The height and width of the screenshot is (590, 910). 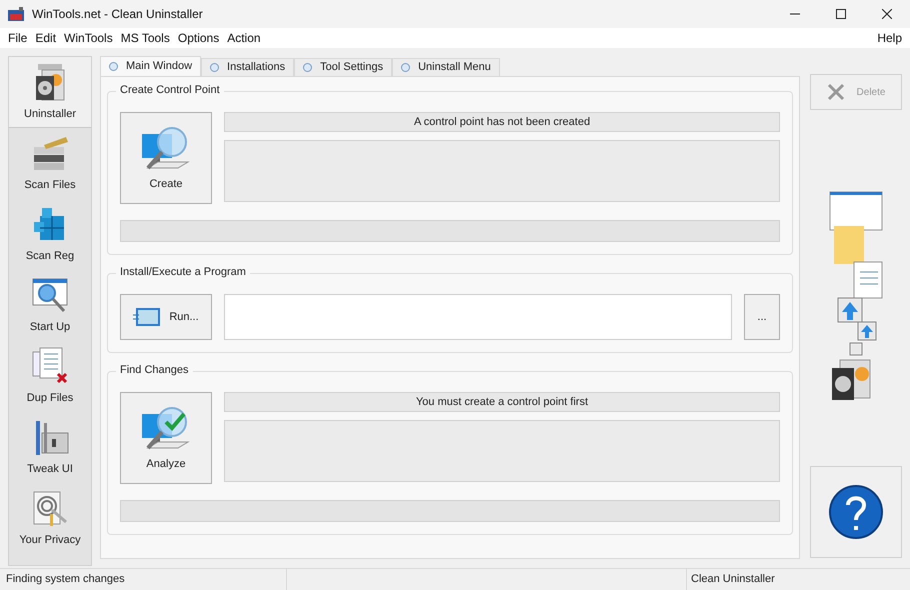 I want to click on group-title: Install/Execute a Program, so click(x=183, y=272).